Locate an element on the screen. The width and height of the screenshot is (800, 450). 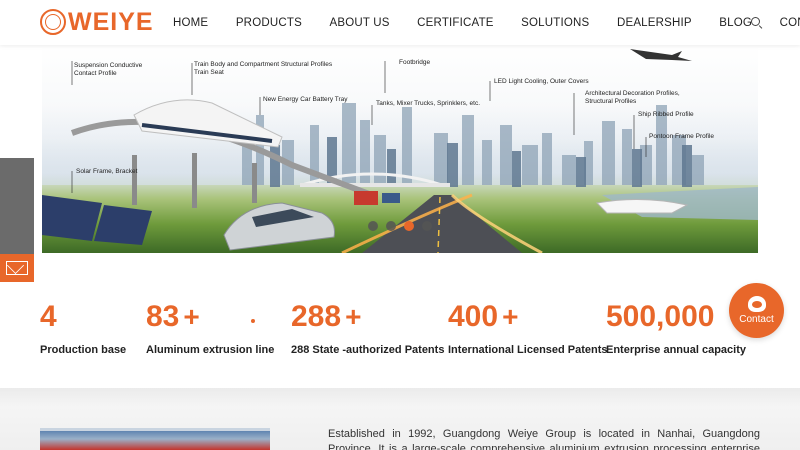
nav-certificate: CERTIFICATE is located at coordinates (455, 23).